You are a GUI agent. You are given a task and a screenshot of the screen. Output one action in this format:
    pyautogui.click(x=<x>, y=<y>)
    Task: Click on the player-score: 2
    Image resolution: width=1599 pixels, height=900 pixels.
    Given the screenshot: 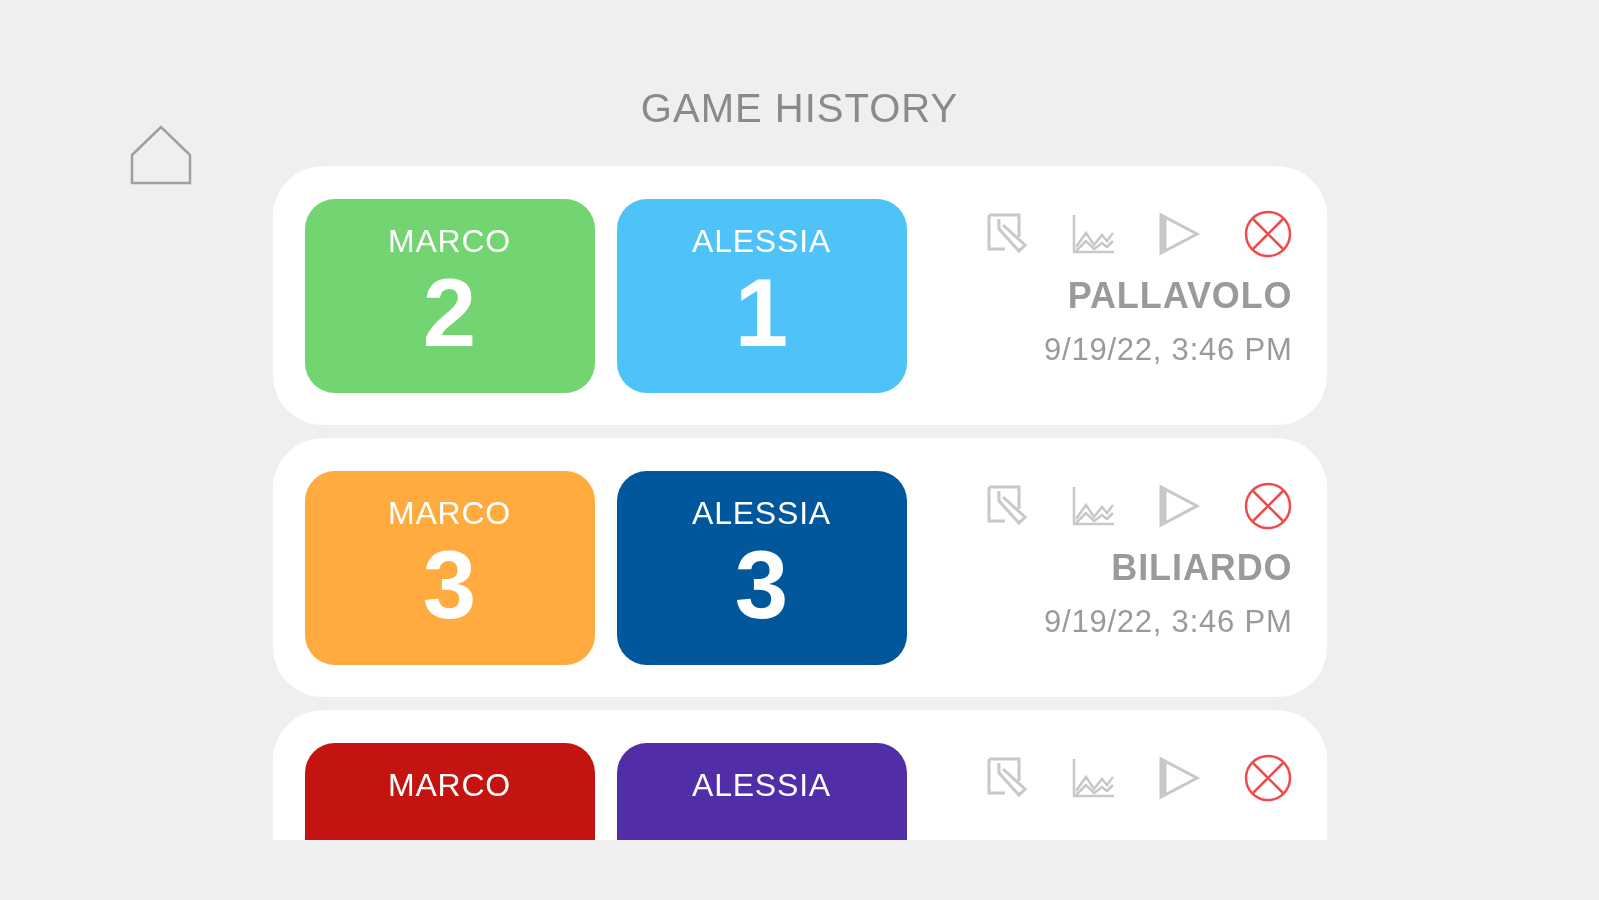 What is the action you would take?
    pyautogui.click(x=449, y=312)
    